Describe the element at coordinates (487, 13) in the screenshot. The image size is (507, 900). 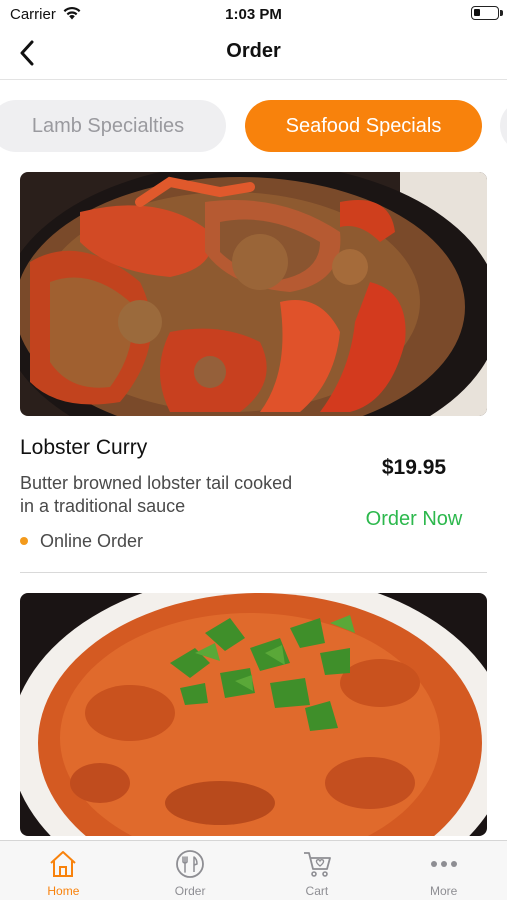
I see `battery-icon` at that location.